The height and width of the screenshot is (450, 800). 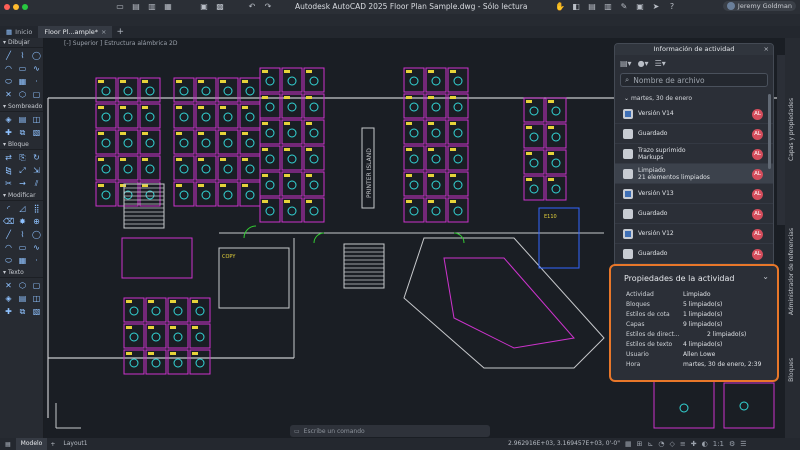 What do you see at coordinates (252, 7) in the screenshot?
I see `undo-icon: ↶` at bounding box center [252, 7].